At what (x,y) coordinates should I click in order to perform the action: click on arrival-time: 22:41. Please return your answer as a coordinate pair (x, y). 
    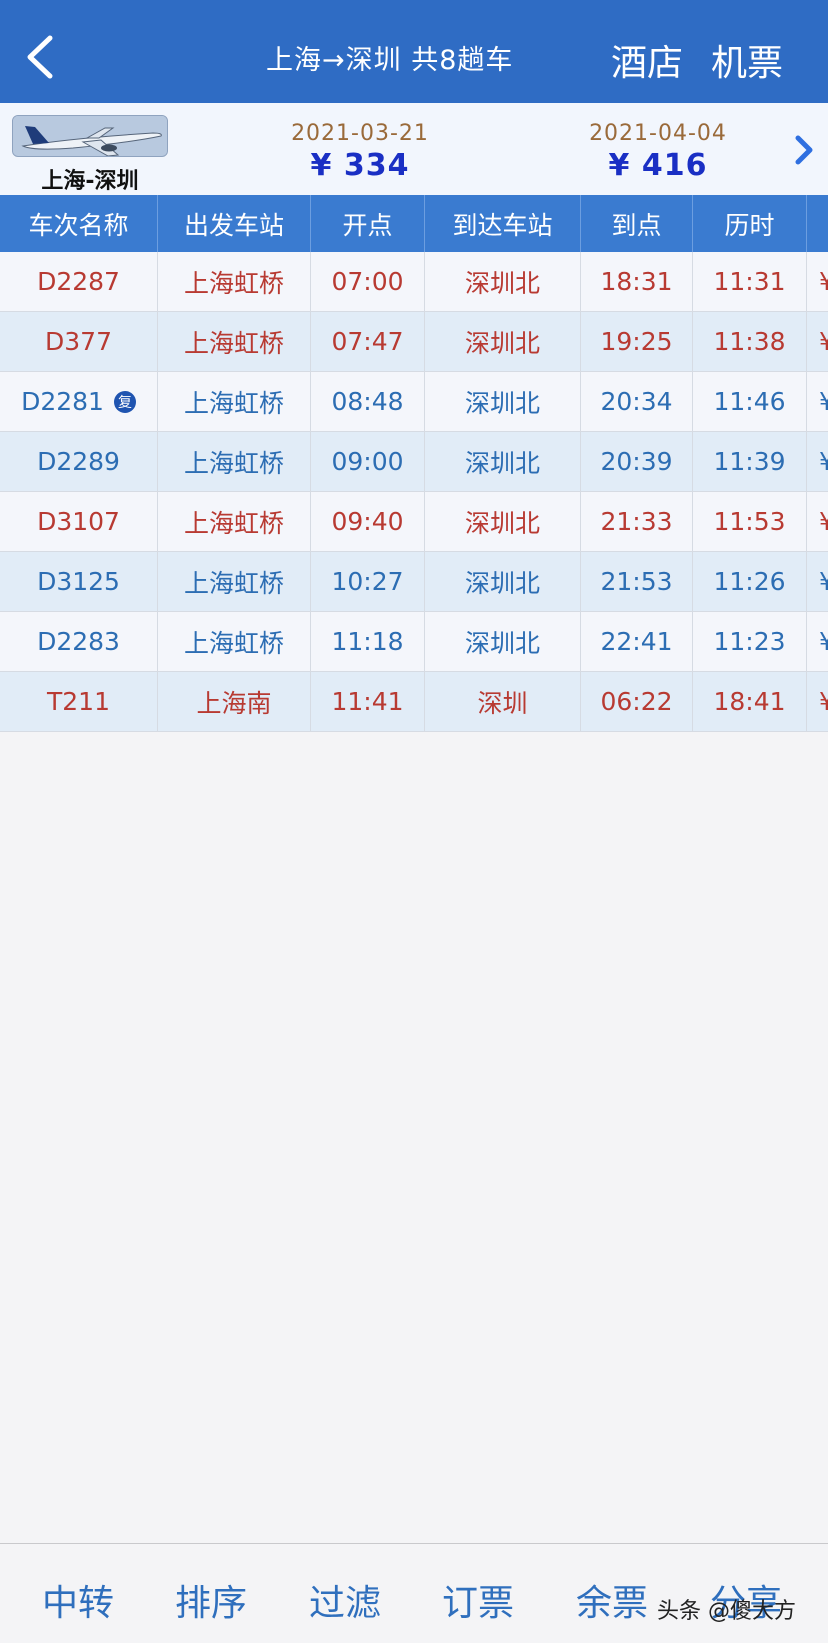
    Looking at the image, I should click on (636, 641).